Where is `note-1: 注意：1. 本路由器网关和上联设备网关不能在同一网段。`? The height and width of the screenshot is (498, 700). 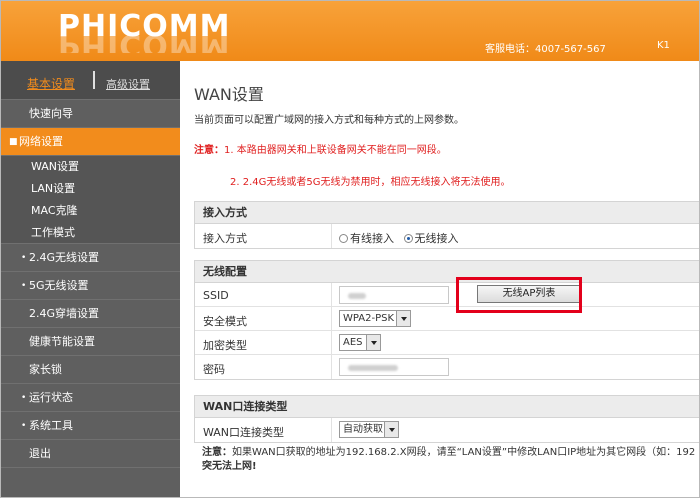 note-1: 注意：1. 本路由器网关和上联设备网关不能在同一网段。 is located at coordinates (320, 148).